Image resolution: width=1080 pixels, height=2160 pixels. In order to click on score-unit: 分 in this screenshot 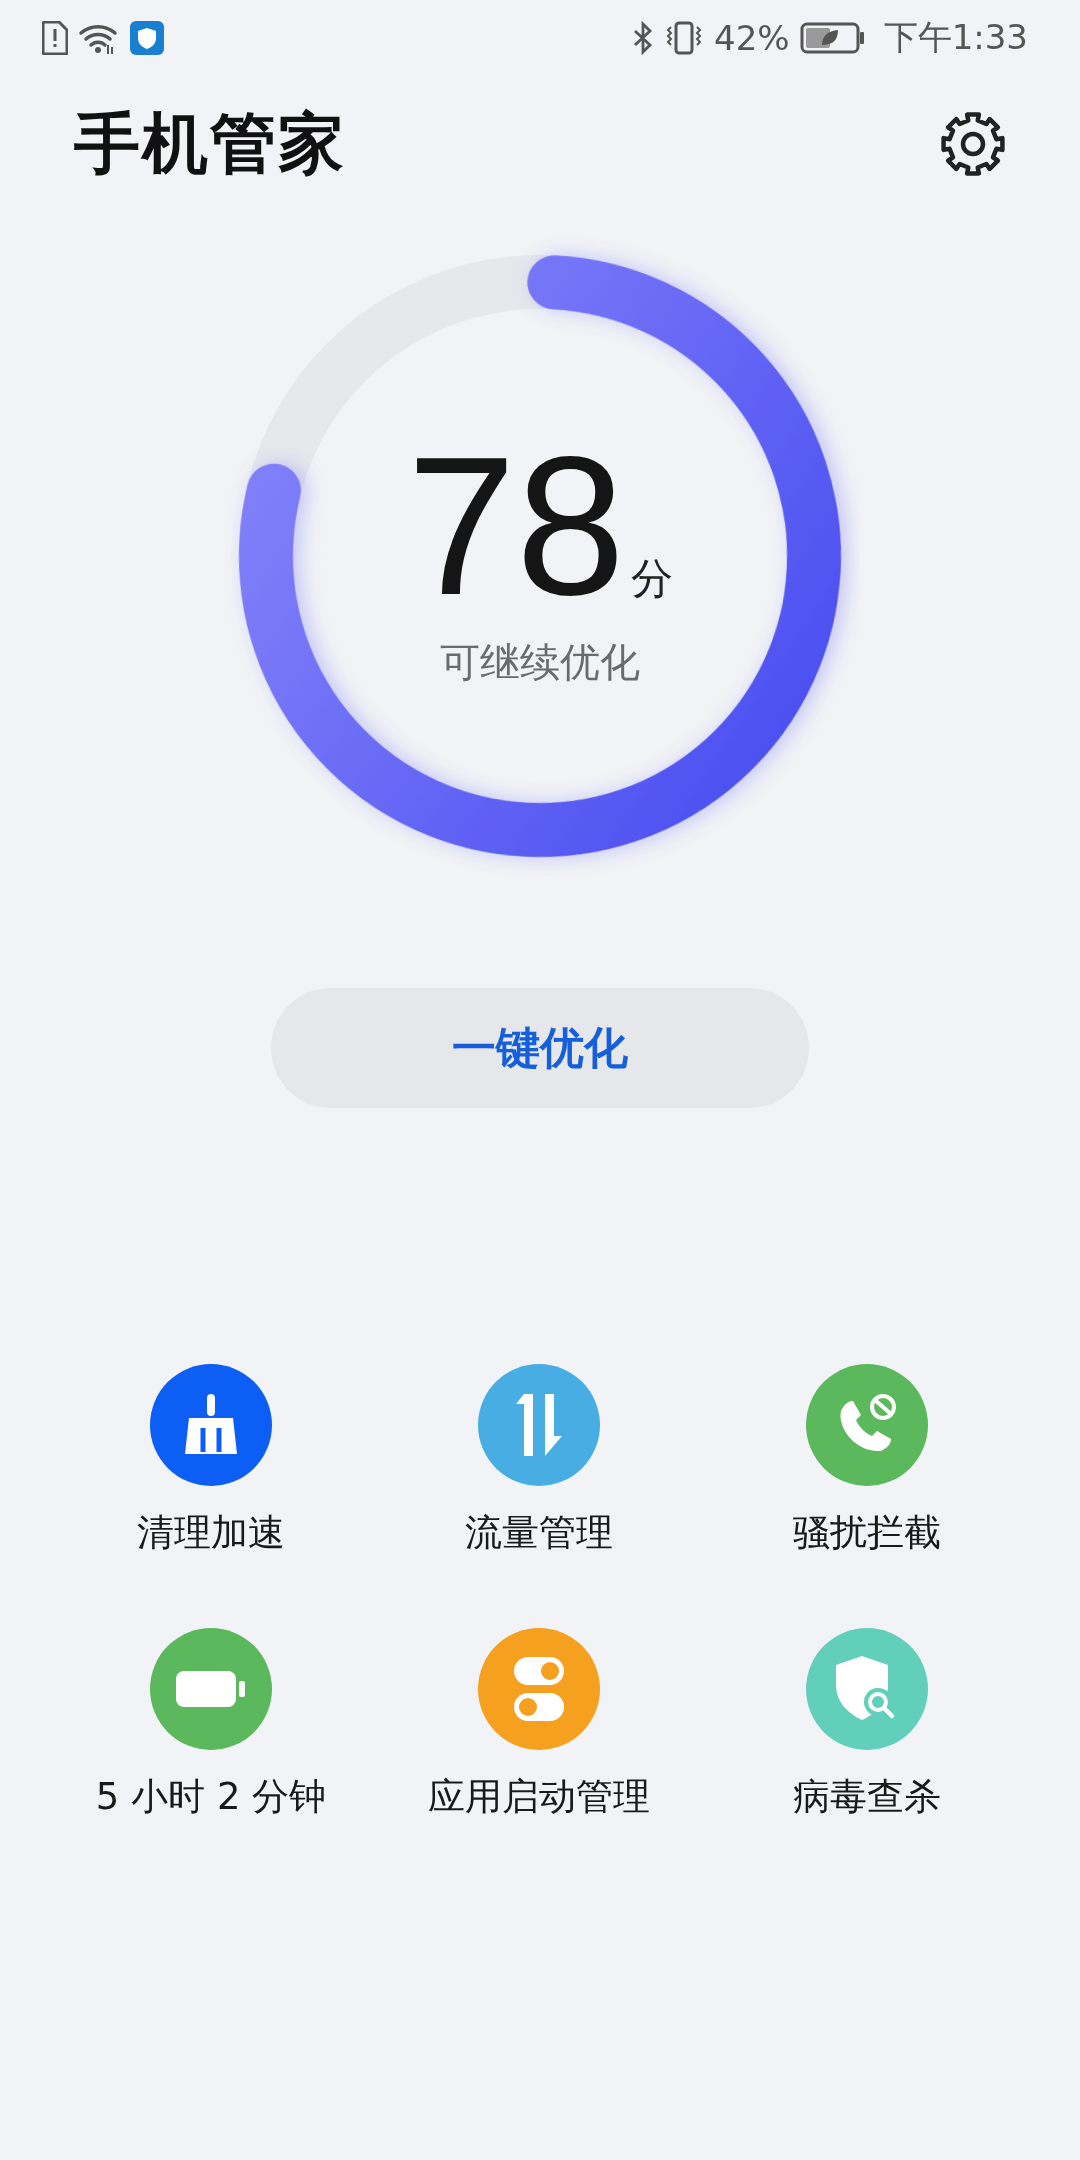, I will do `click(652, 578)`.